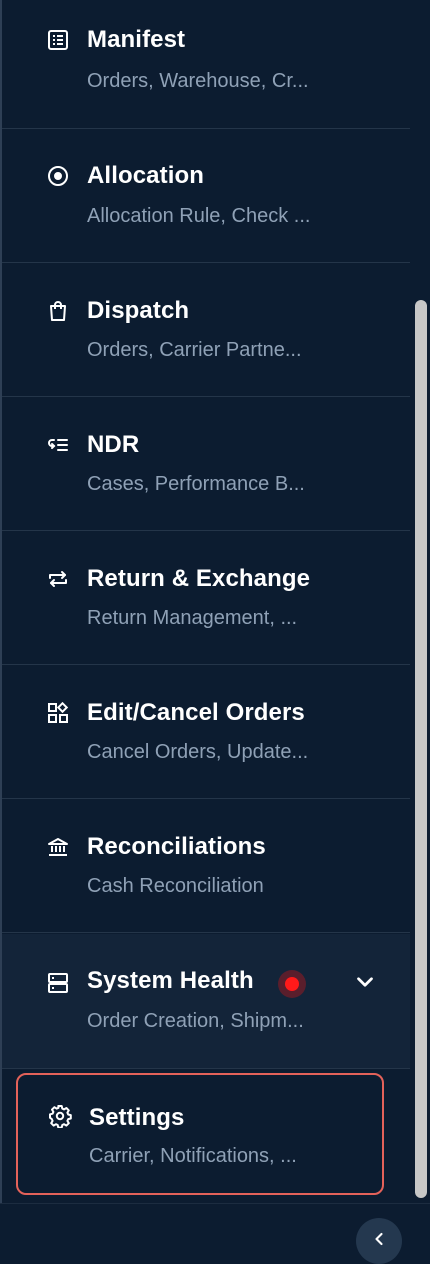 The image size is (430, 1264). What do you see at coordinates (170, 980) in the screenshot?
I see `menu-item-title: System Health` at bounding box center [170, 980].